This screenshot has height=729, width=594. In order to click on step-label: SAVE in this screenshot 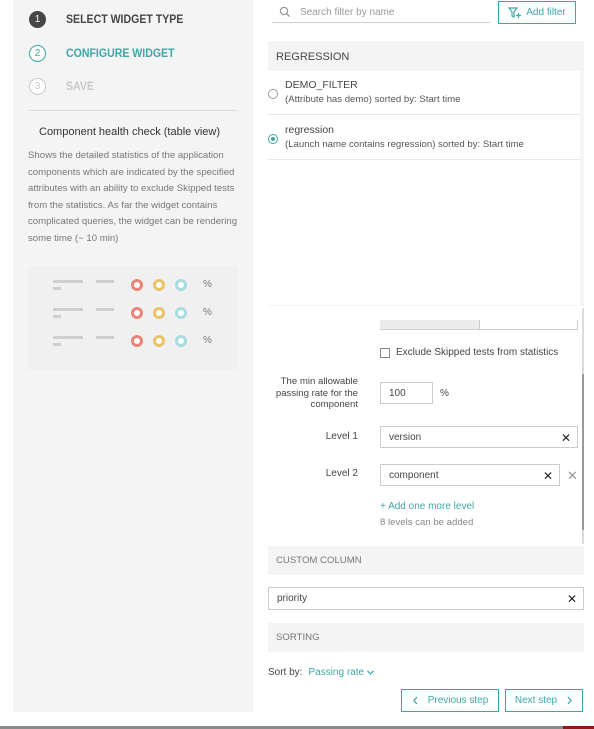, I will do `click(80, 86)`.